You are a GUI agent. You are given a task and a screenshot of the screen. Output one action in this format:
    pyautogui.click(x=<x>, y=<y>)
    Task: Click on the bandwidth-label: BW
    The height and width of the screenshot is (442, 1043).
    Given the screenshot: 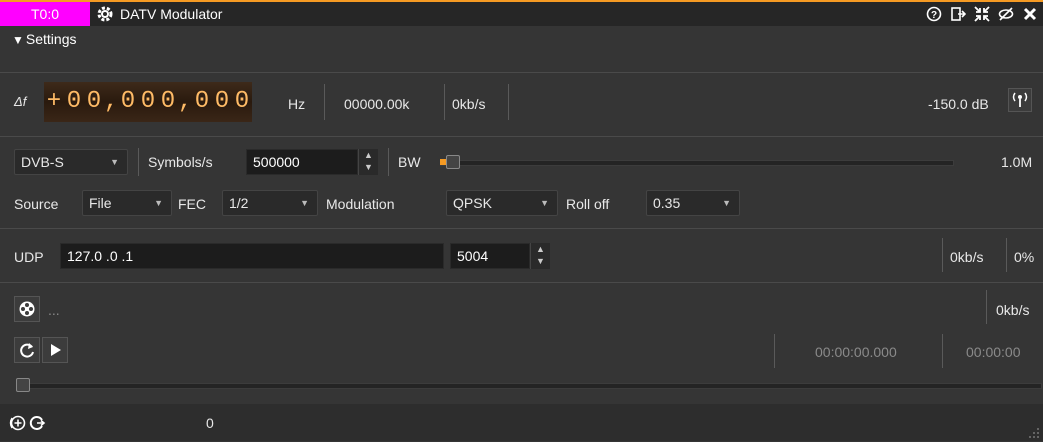 What is the action you would take?
    pyautogui.click(x=409, y=162)
    